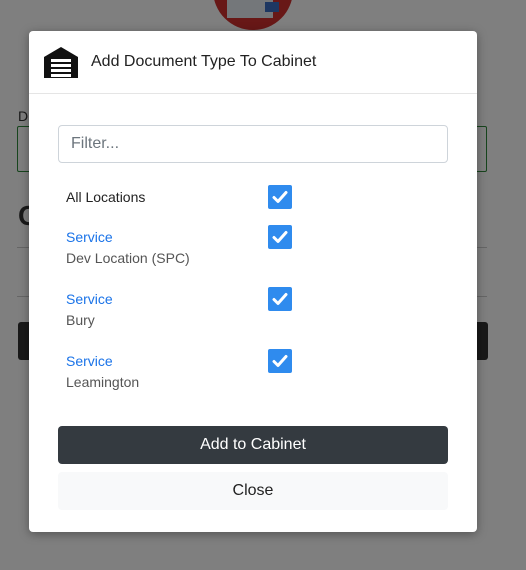 This screenshot has width=526, height=570. Describe the element at coordinates (61, 62) in the screenshot. I see `garage-cabinet-icon` at that location.